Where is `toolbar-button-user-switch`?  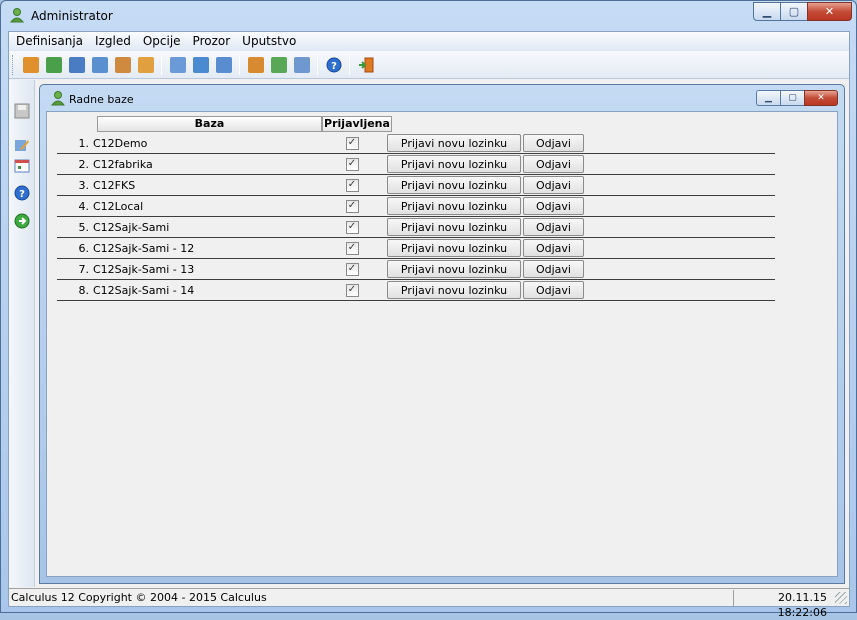
toolbar-button-user-switch is located at coordinates (223, 65).